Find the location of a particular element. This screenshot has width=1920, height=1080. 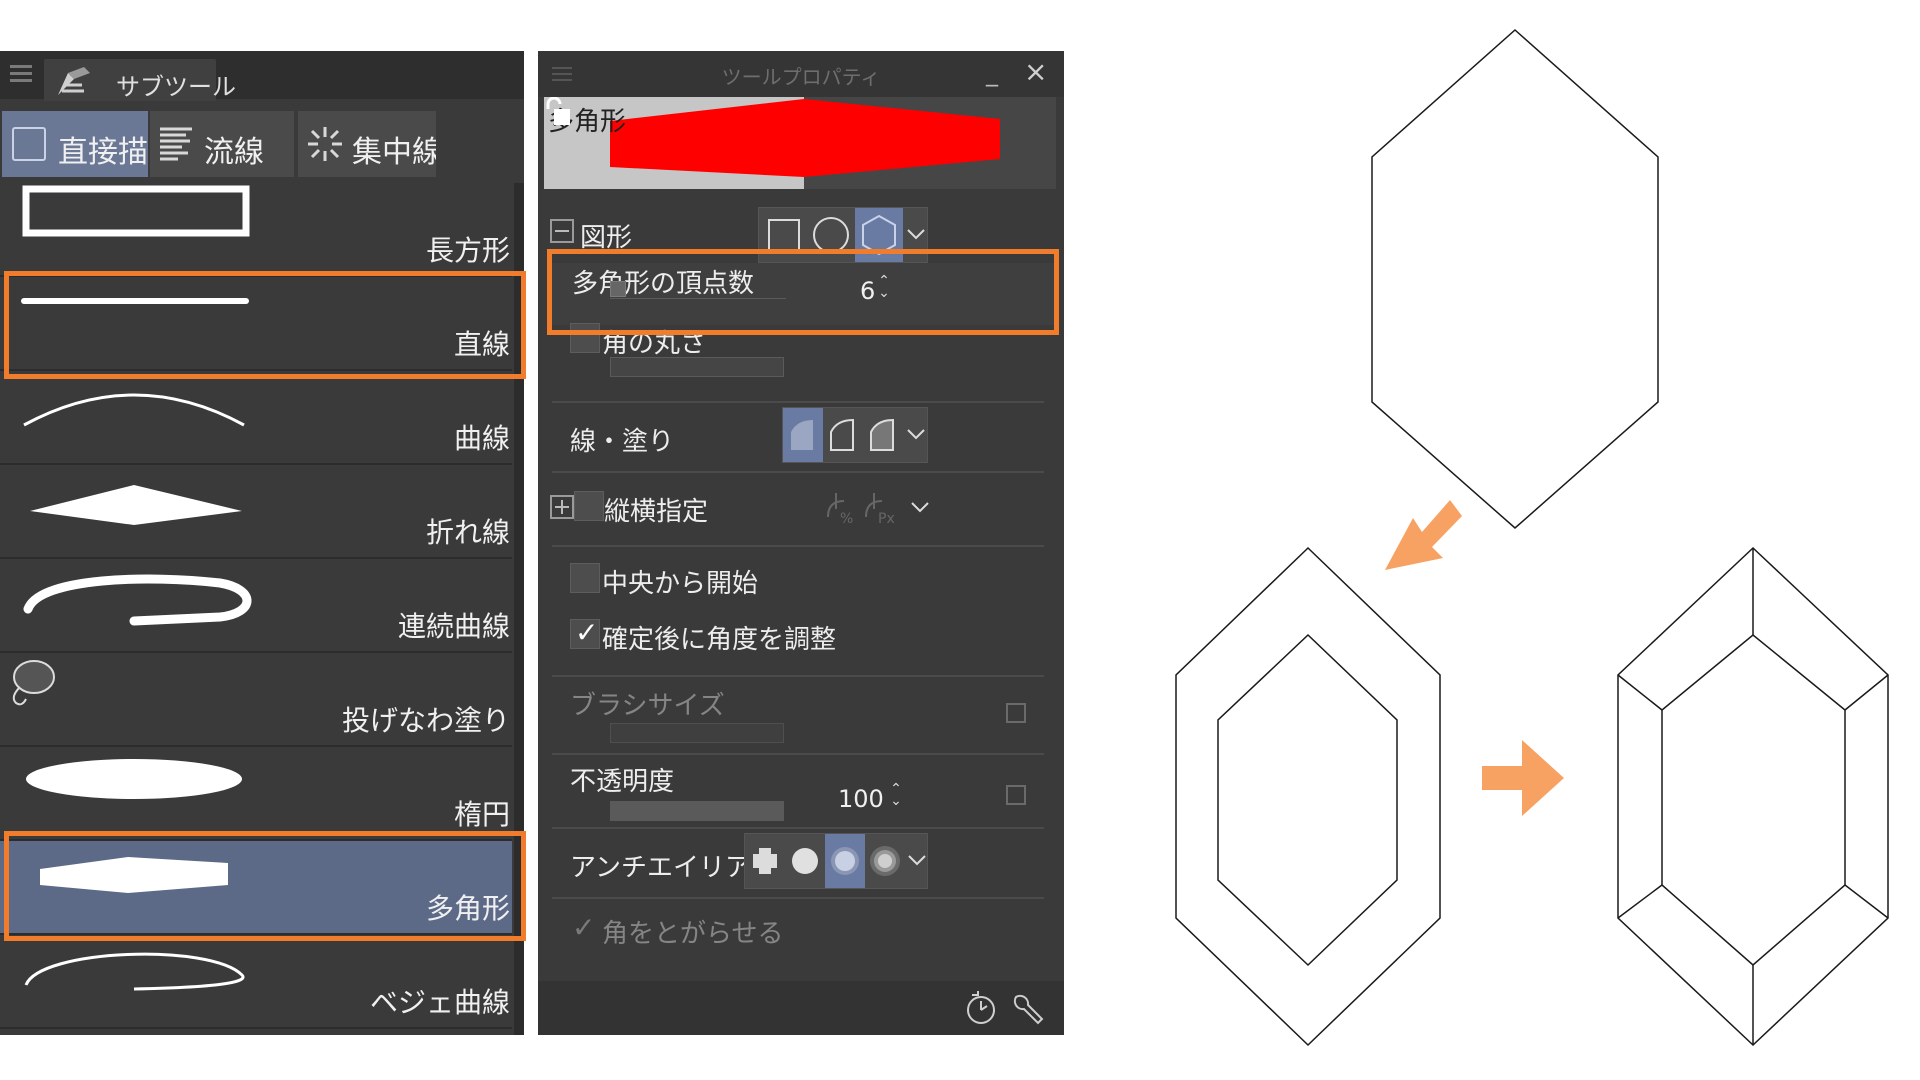

brush-size-row: ブラシサイズ is located at coordinates (803, 716).